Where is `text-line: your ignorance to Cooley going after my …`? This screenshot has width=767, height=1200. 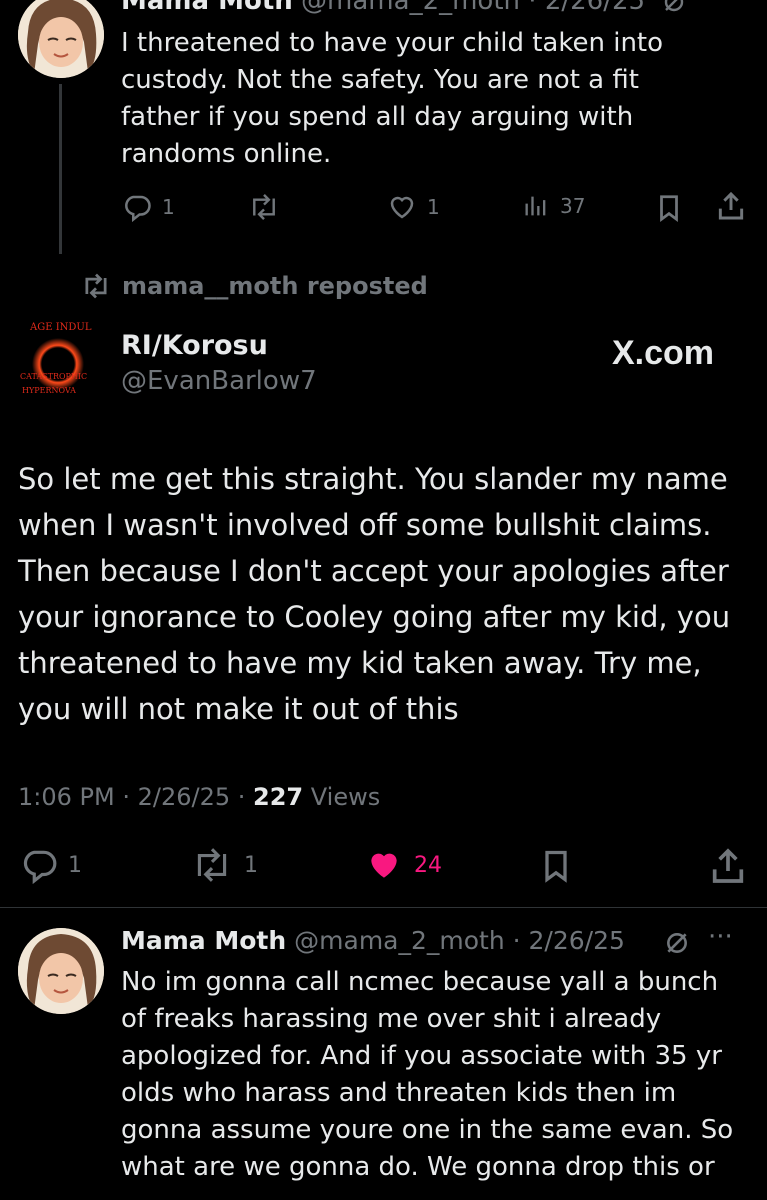 text-line: your ignorance to Cooley going after my … is located at coordinates (374, 617).